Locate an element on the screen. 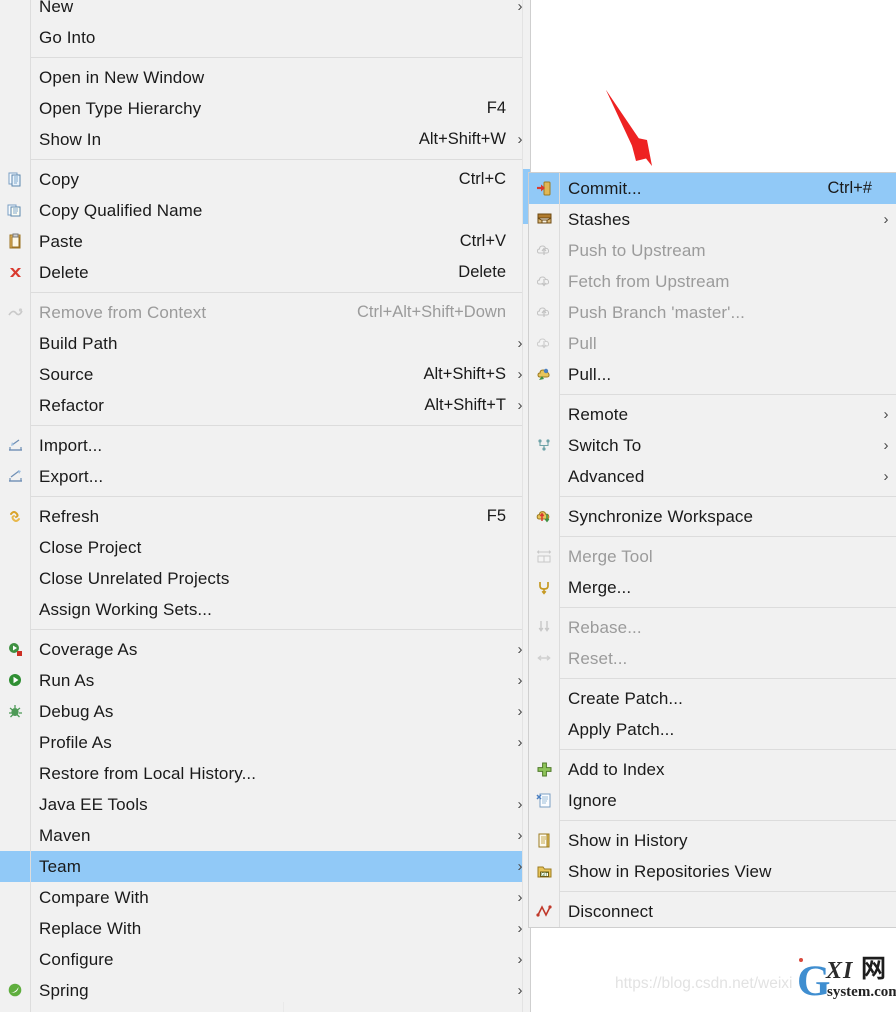 The height and width of the screenshot is (1012, 896). menu-item-copy: CopyCtrl+C› is located at coordinates (265, 179).